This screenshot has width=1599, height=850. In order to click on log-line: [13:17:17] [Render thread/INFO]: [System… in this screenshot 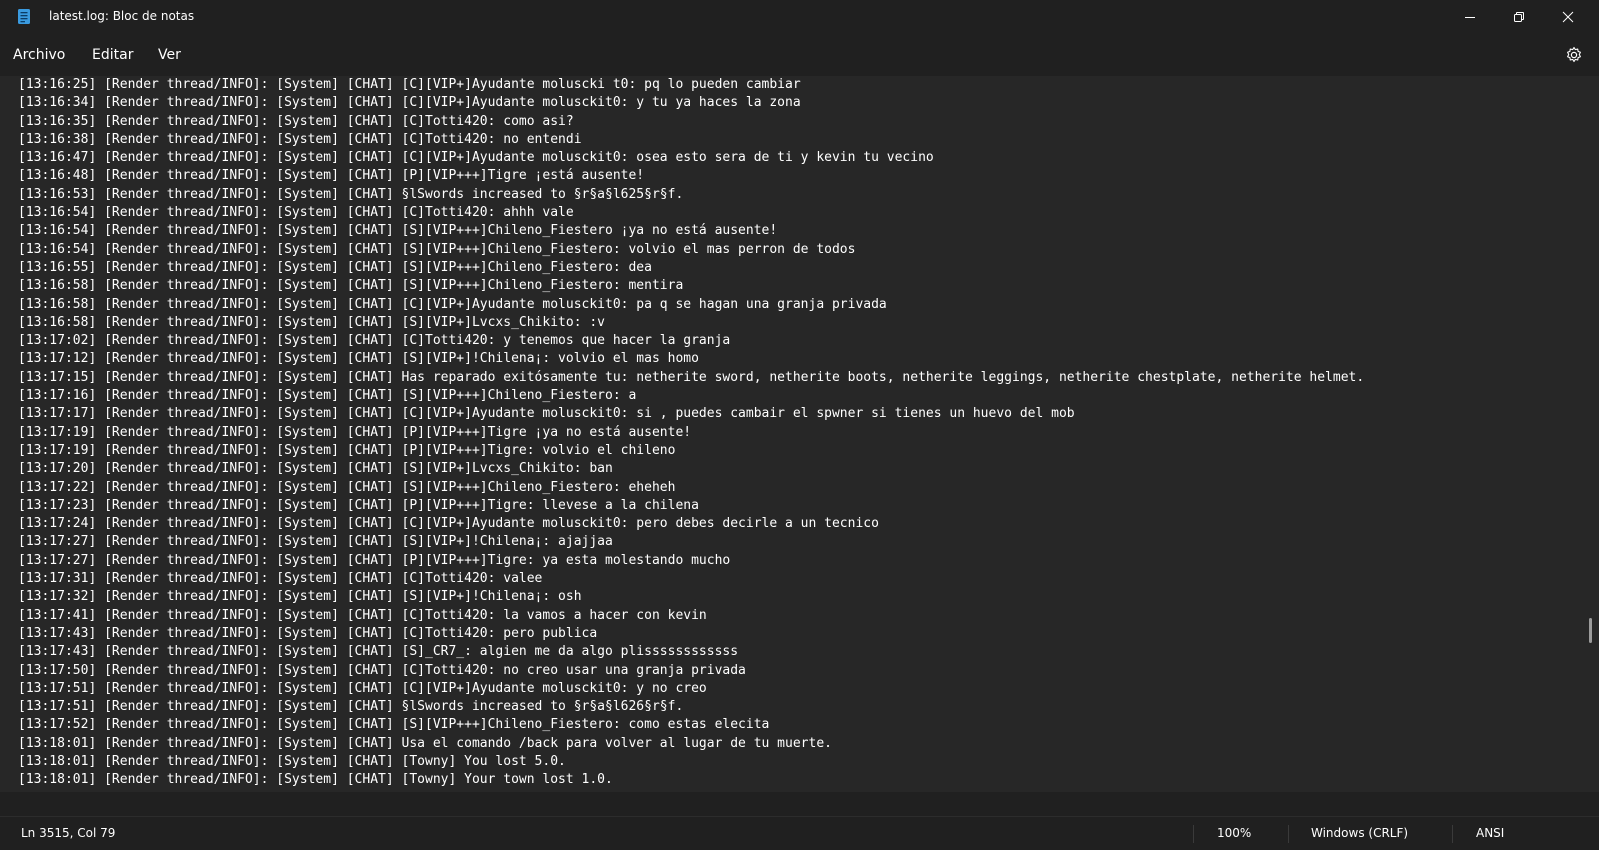, I will do `click(546, 414)`.